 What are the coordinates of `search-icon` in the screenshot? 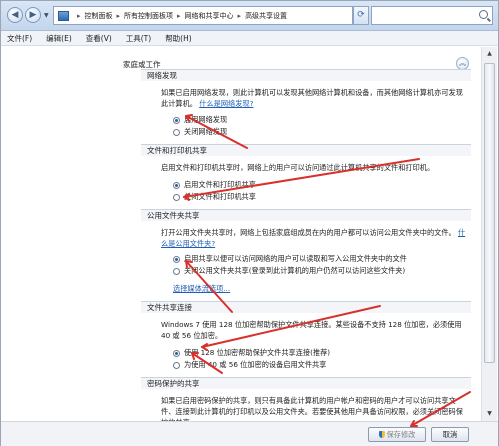 It's located at (483, 14).